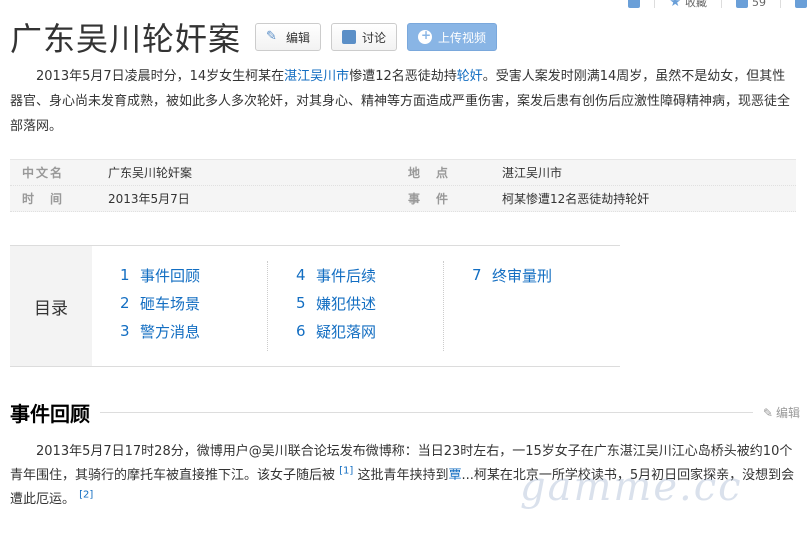 The width and height of the screenshot is (807, 536). I want to click on catalog-label: 目录, so click(51, 306).